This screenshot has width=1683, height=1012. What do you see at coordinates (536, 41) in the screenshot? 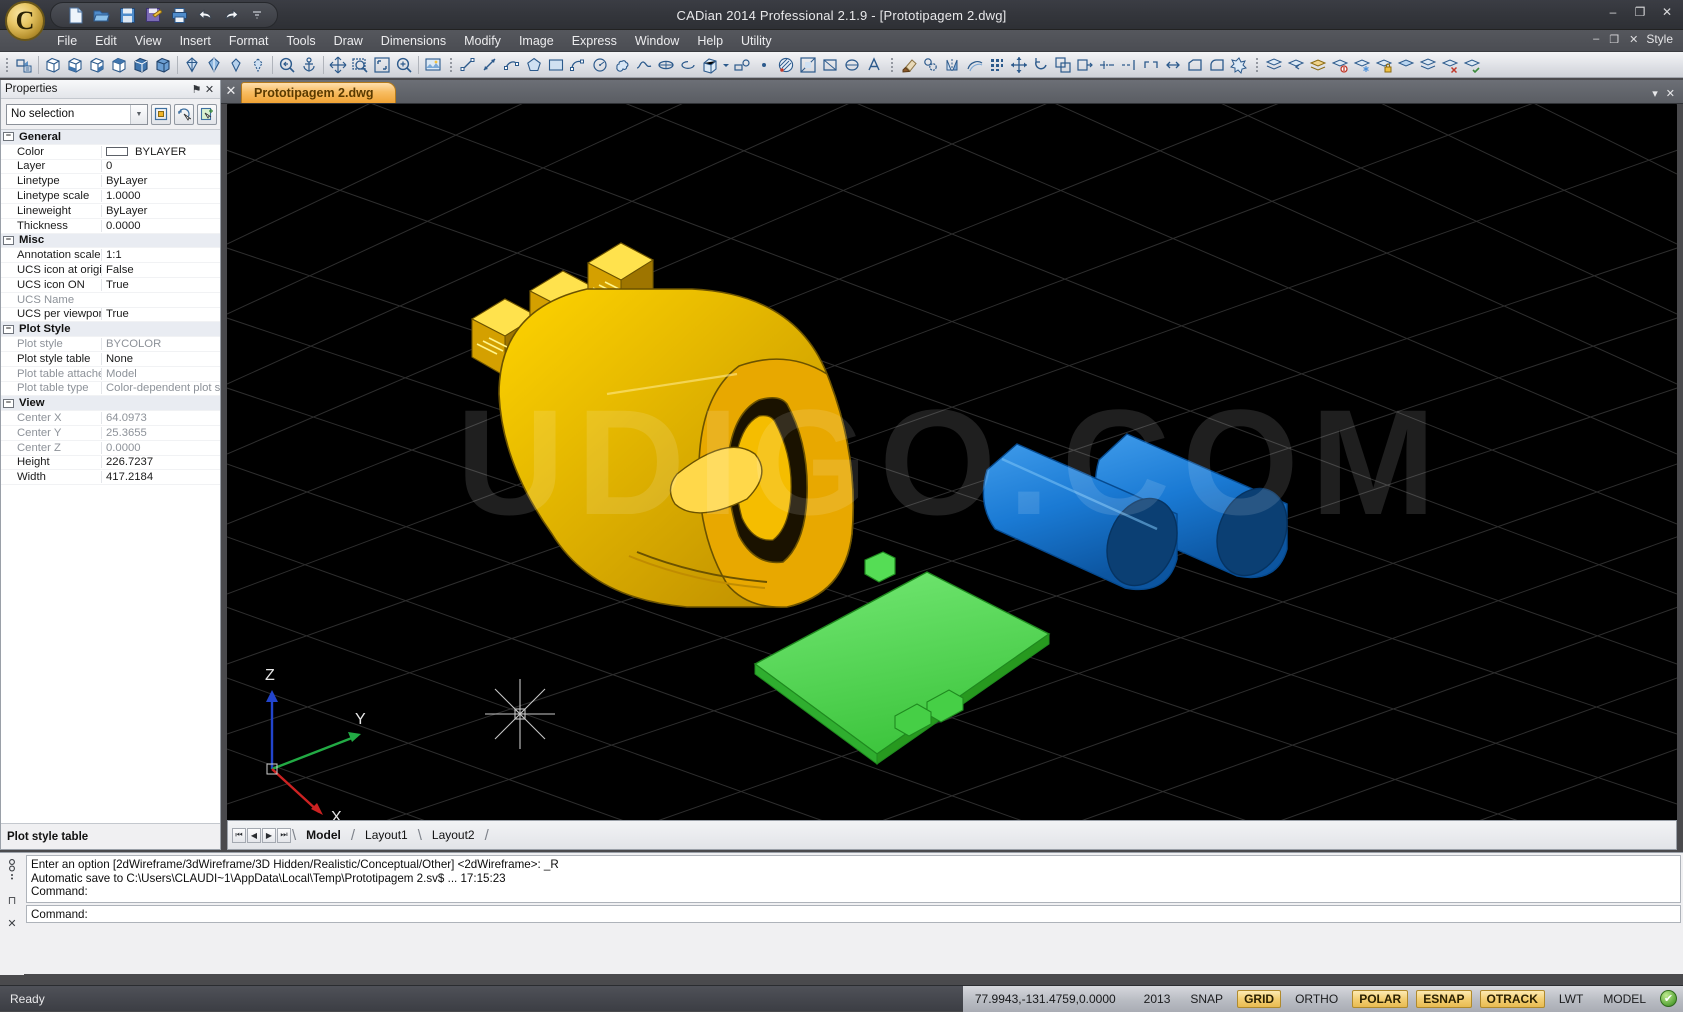
I see `menu-item-image: Image` at bounding box center [536, 41].